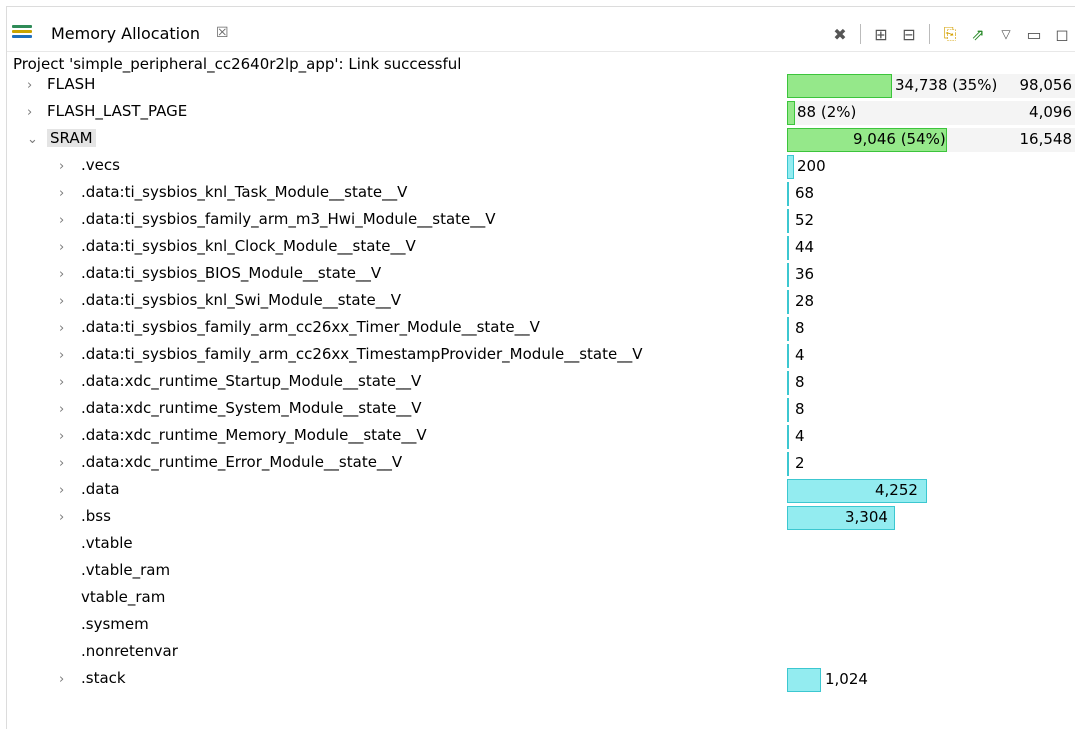 This screenshot has height=729, width=1075. What do you see at coordinates (805, 247) in the screenshot?
I see `usage-value: 44` at bounding box center [805, 247].